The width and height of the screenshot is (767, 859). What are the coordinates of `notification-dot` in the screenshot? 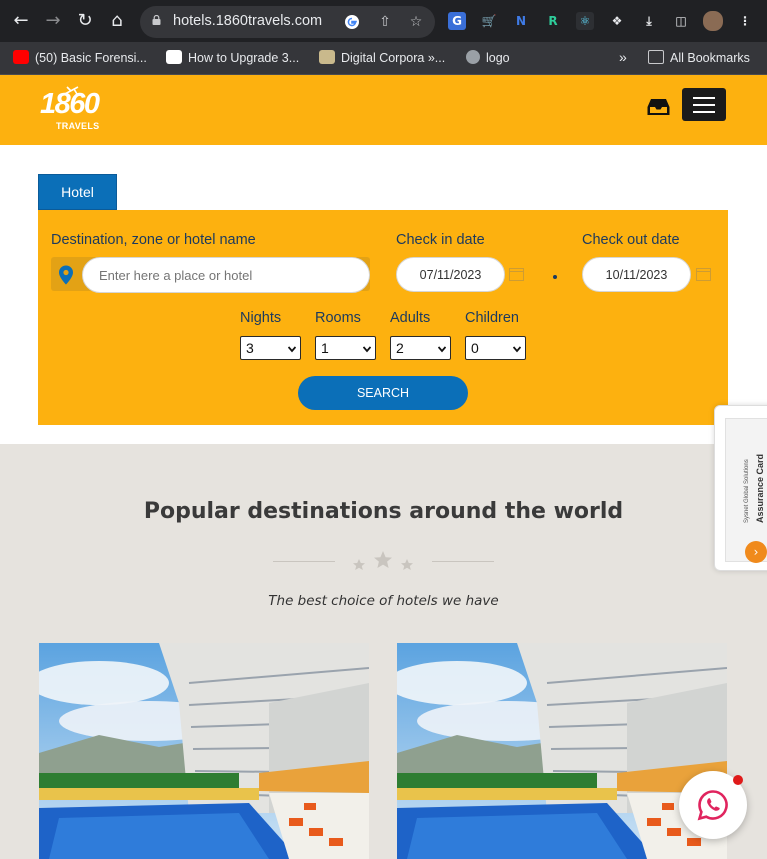 It's located at (738, 780).